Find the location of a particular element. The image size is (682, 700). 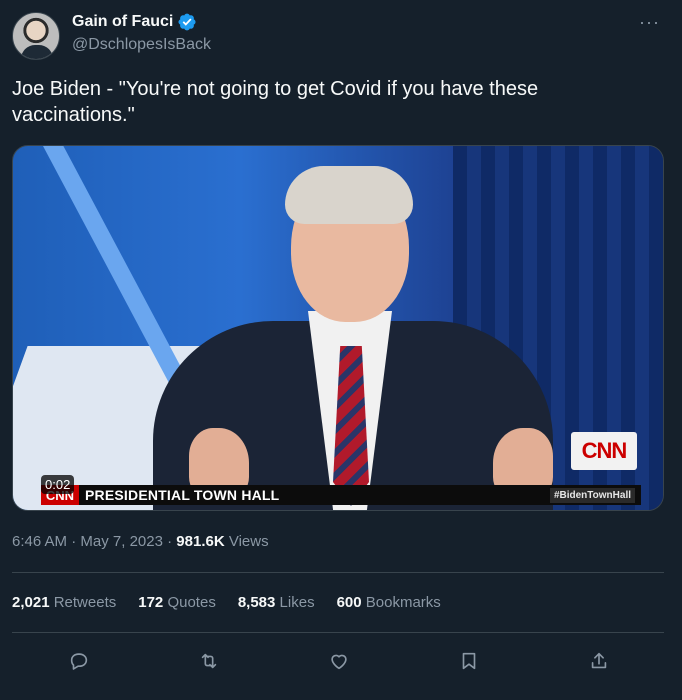

avatar-figure is located at coordinates (37, 52).